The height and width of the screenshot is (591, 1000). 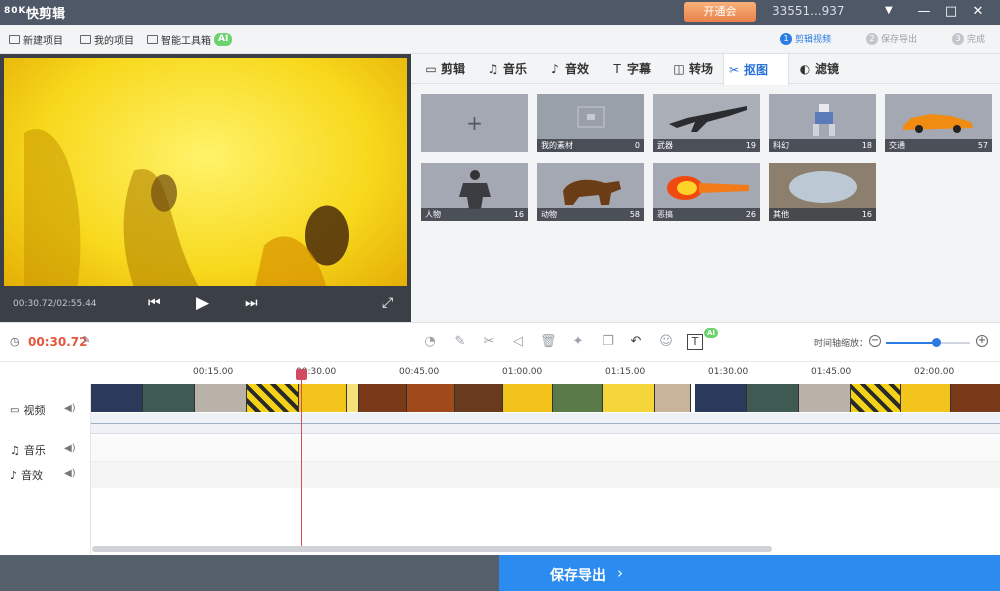 What do you see at coordinates (70, 448) in the screenshot?
I see `music-volume-icon: ◀)` at bounding box center [70, 448].